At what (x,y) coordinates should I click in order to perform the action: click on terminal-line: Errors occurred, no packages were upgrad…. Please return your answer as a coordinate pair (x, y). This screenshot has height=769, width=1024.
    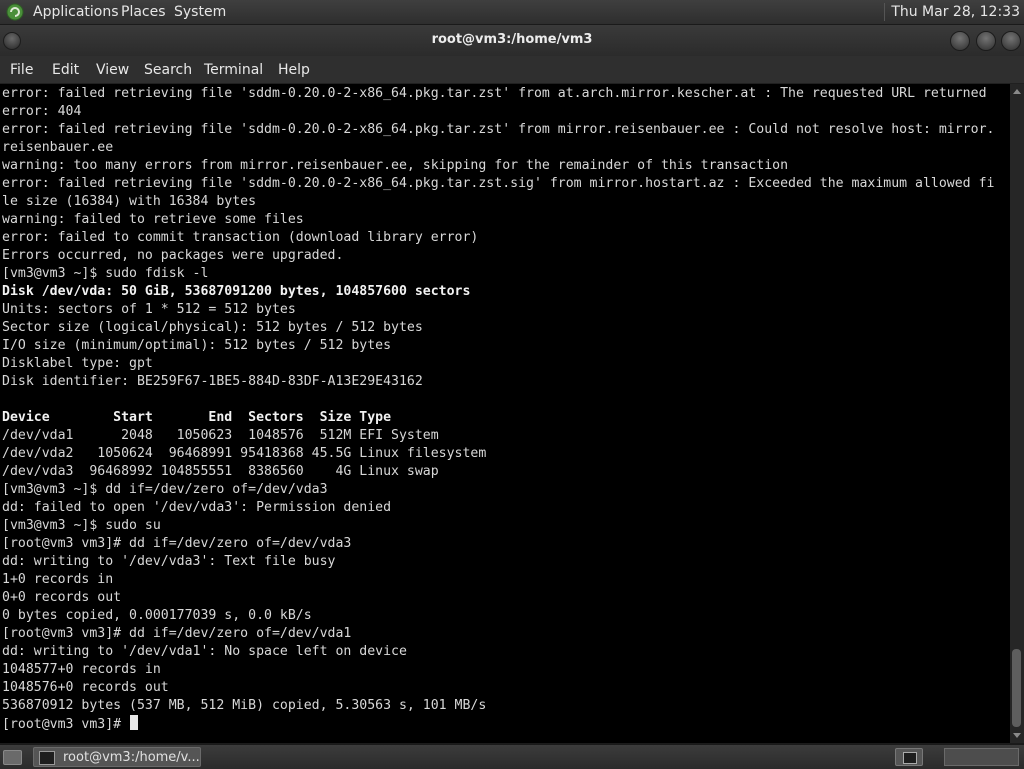
    Looking at the image, I should click on (173, 255).